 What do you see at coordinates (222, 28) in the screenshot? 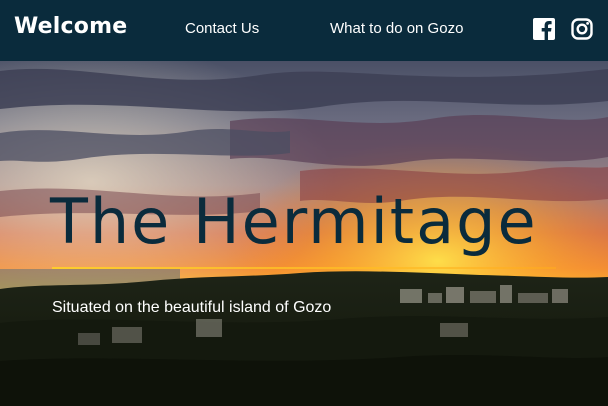
I see `nav-link-contact-us: Contact Us` at bounding box center [222, 28].